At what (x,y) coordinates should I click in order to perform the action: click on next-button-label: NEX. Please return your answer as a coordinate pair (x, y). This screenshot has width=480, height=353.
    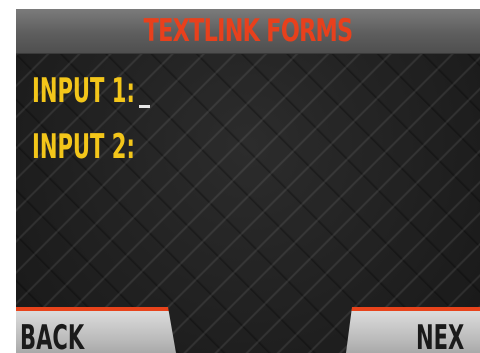
    Looking at the image, I should click on (440, 335).